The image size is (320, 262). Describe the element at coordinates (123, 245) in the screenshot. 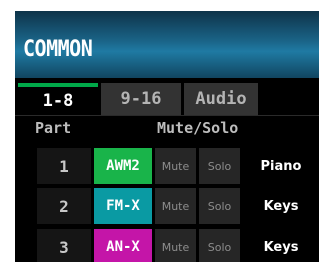

I see `engine-badge: AN-X` at that location.